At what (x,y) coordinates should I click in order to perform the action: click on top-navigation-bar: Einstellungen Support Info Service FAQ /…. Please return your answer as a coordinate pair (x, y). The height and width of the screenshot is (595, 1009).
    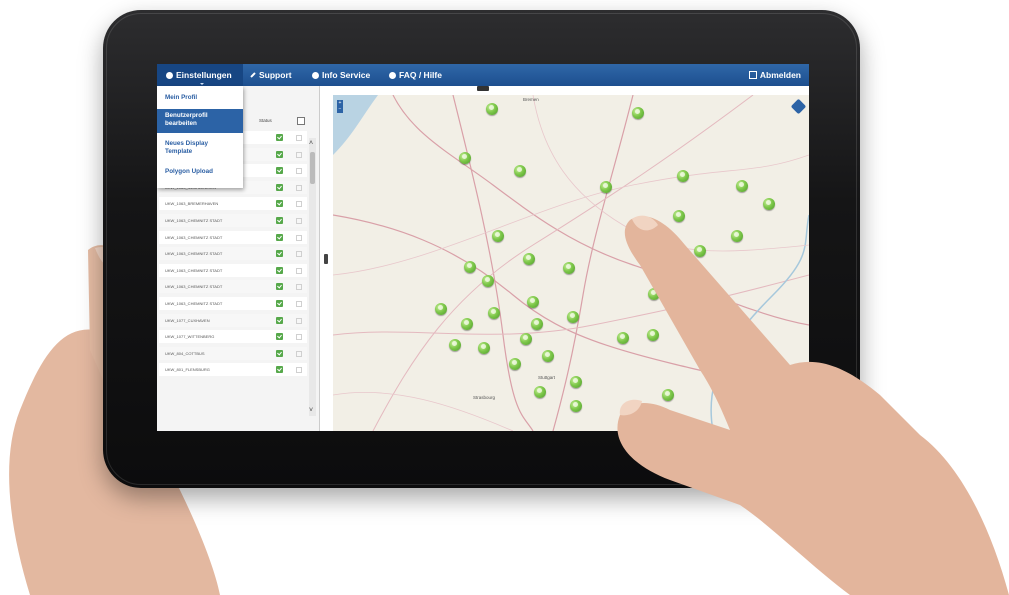
    Looking at the image, I should click on (483, 75).